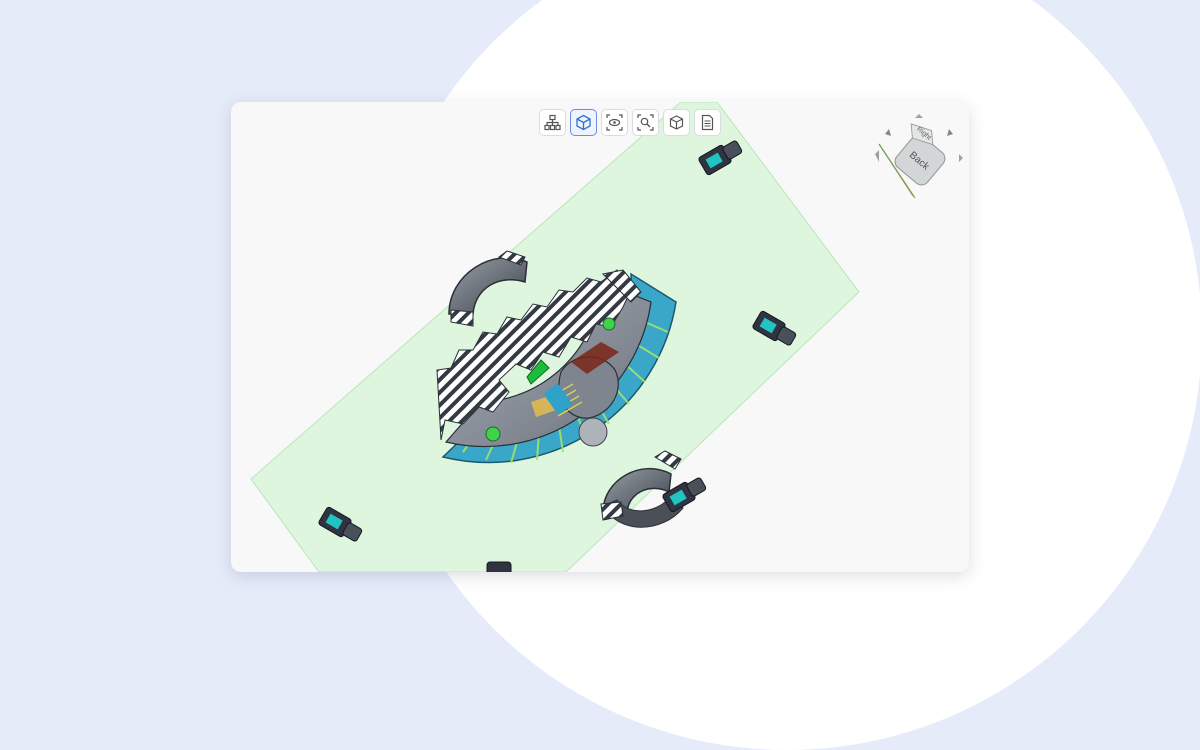  Describe the element at coordinates (919, 116) in the screenshot. I see `up-arrow-icon` at that location.